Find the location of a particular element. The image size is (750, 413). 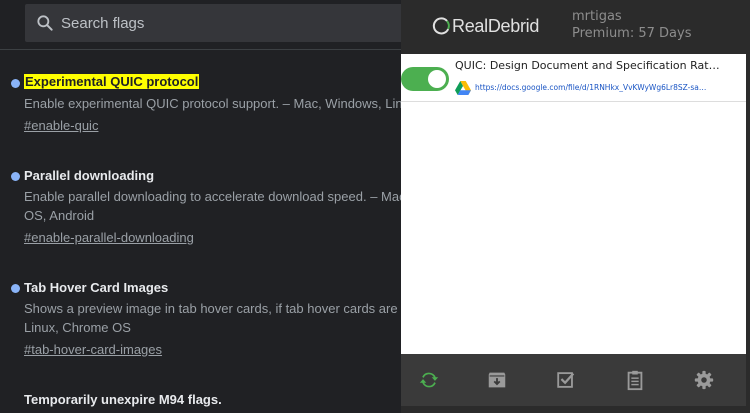

refresh-icon is located at coordinates (429, 380).